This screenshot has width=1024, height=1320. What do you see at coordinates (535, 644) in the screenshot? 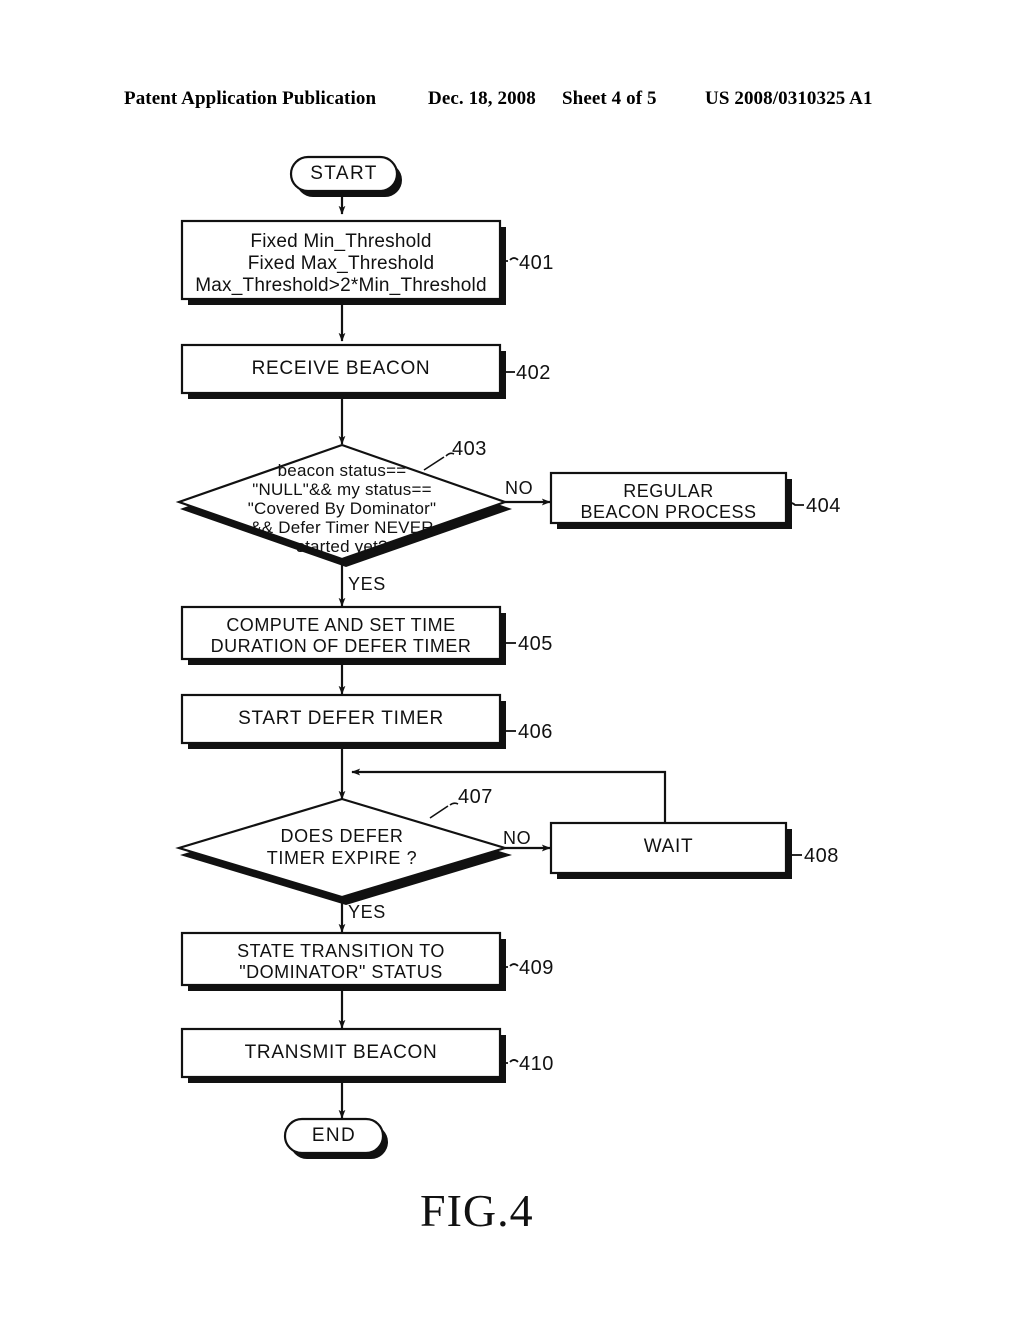
I see `ref-number-405: 405` at bounding box center [535, 644].